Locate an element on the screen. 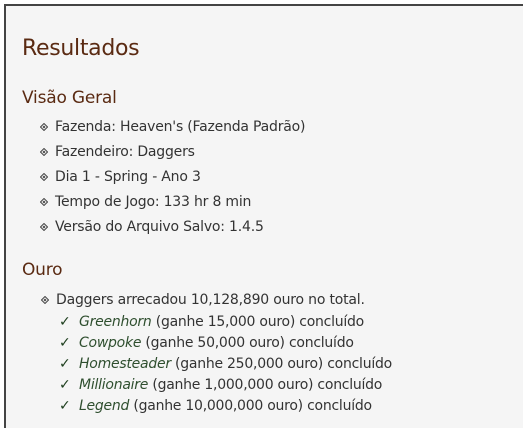  page-title: Resultados is located at coordinates (81, 48).